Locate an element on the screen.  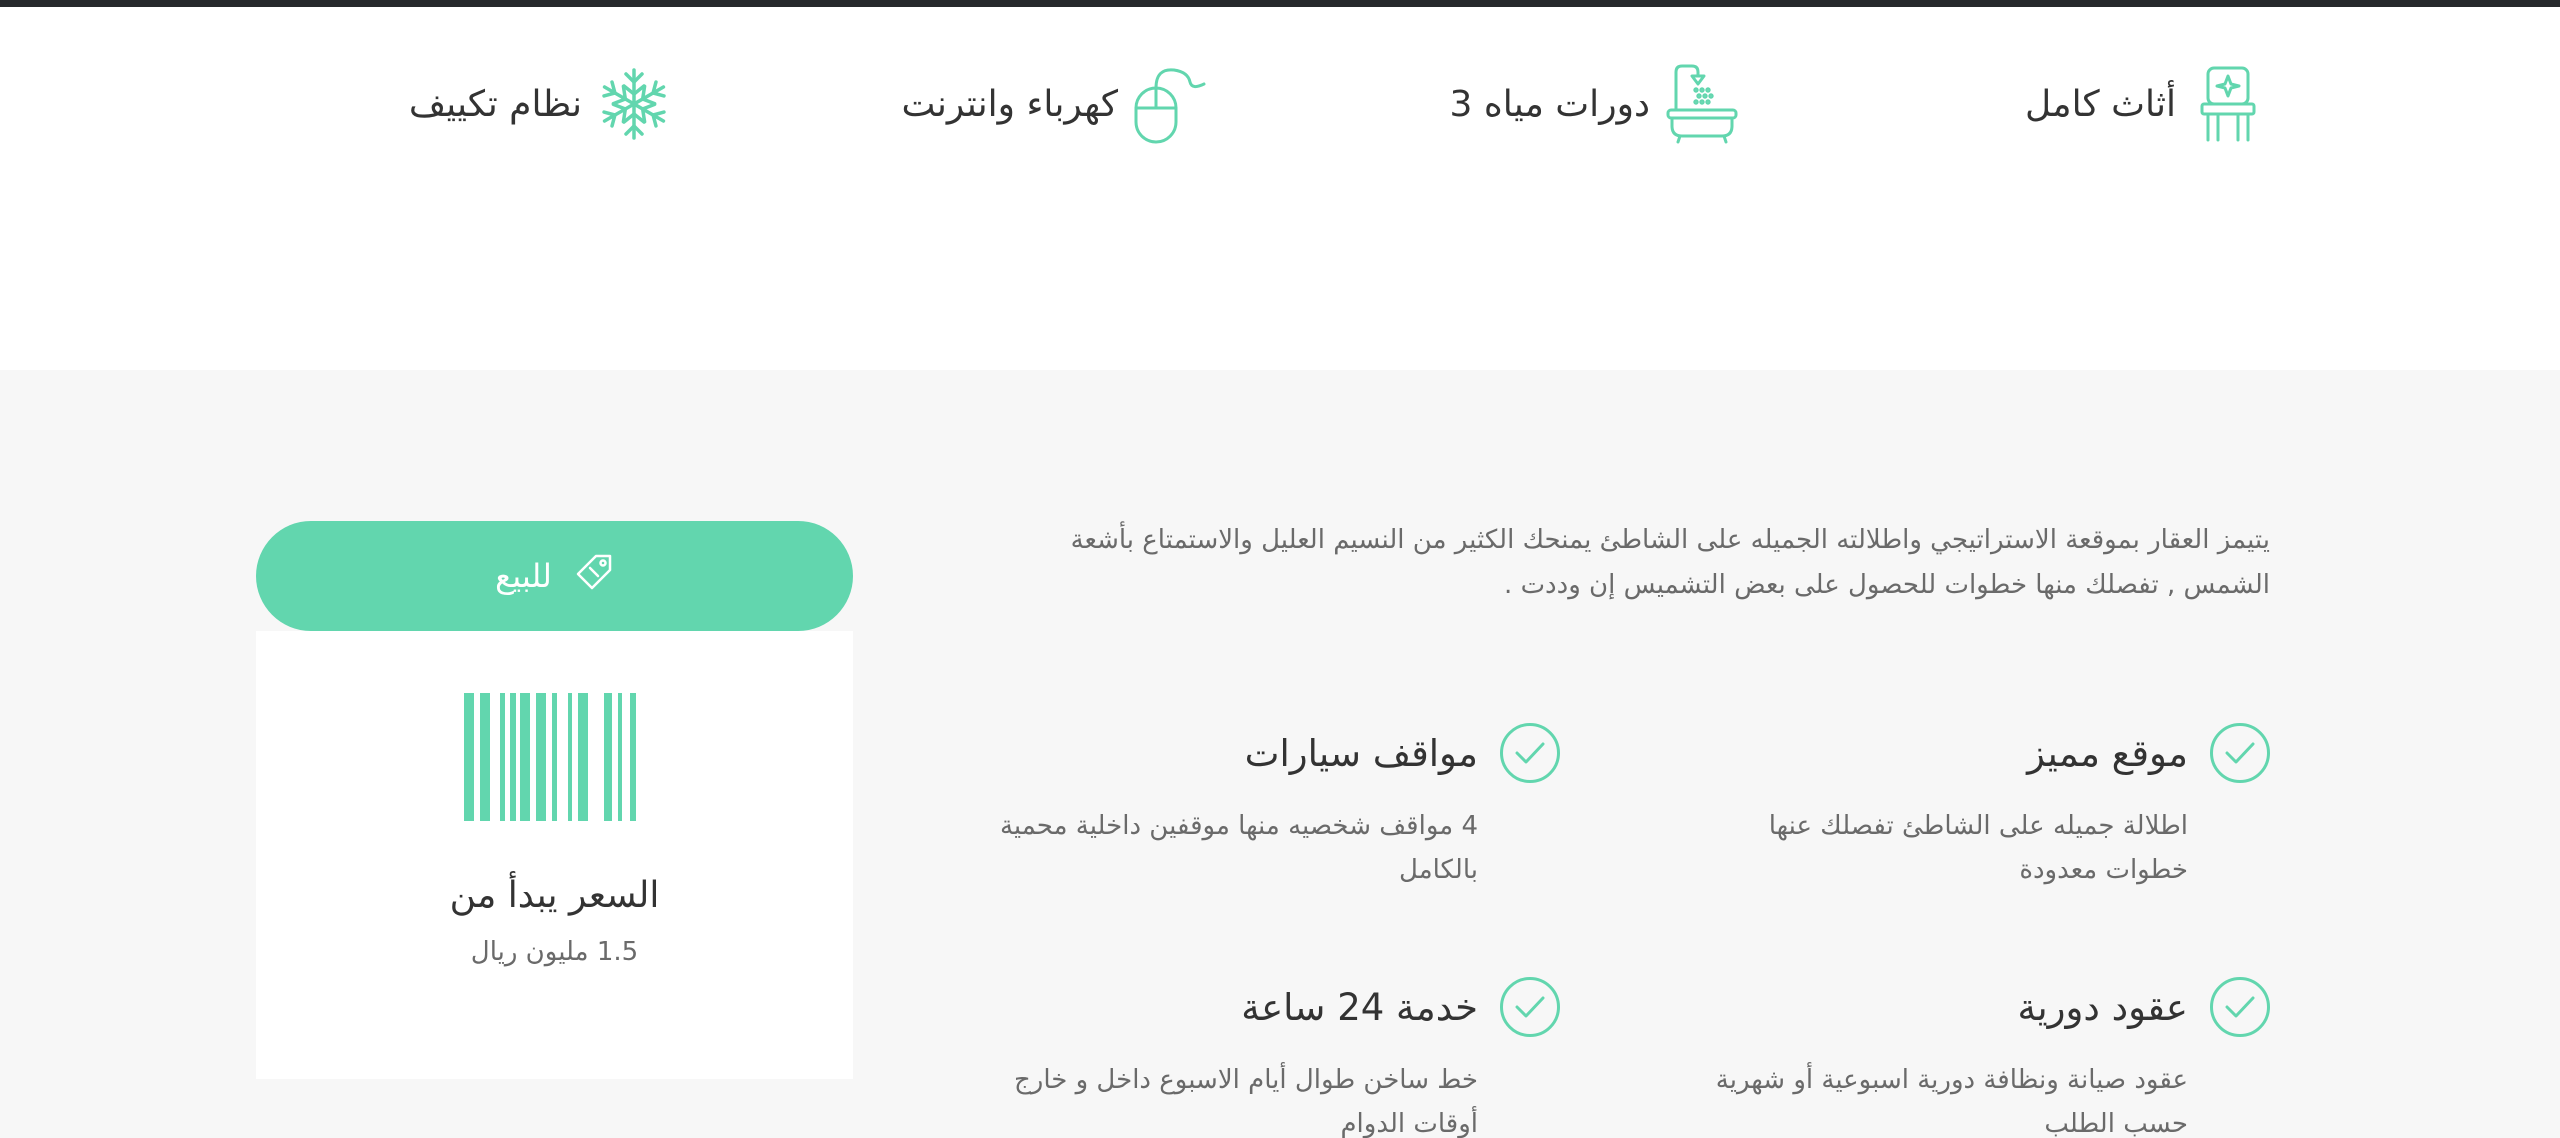
feature-title: موقع مميز is located at coordinates (2107, 753).